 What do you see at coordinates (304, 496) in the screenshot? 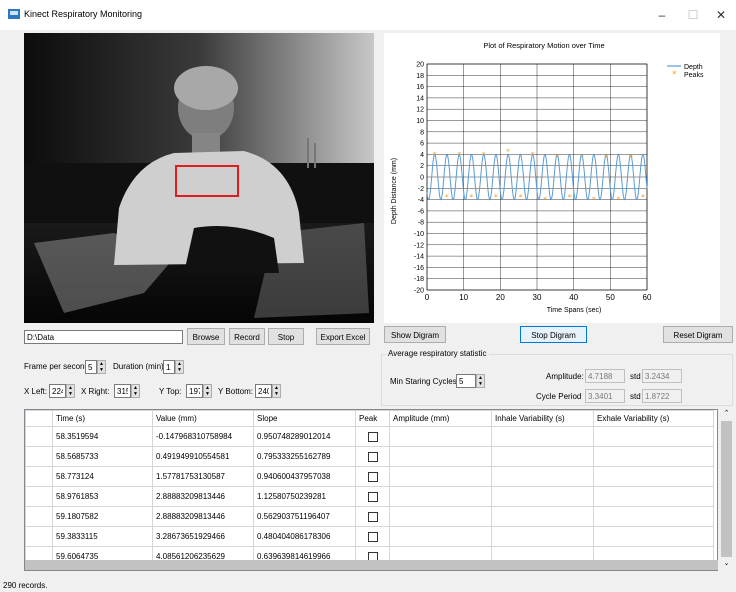
I see `cell-slope: 1.12580750239281` at bounding box center [304, 496].